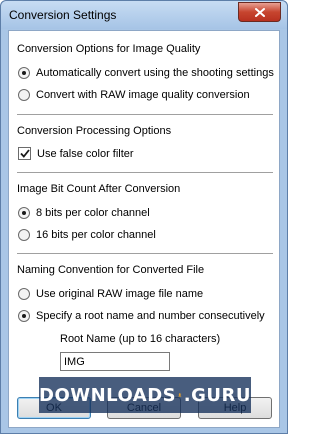  Describe the element at coordinates (140, 339) in the screenshot. I see `root-name-label: Root Name (up to 16 characters)` at that location.